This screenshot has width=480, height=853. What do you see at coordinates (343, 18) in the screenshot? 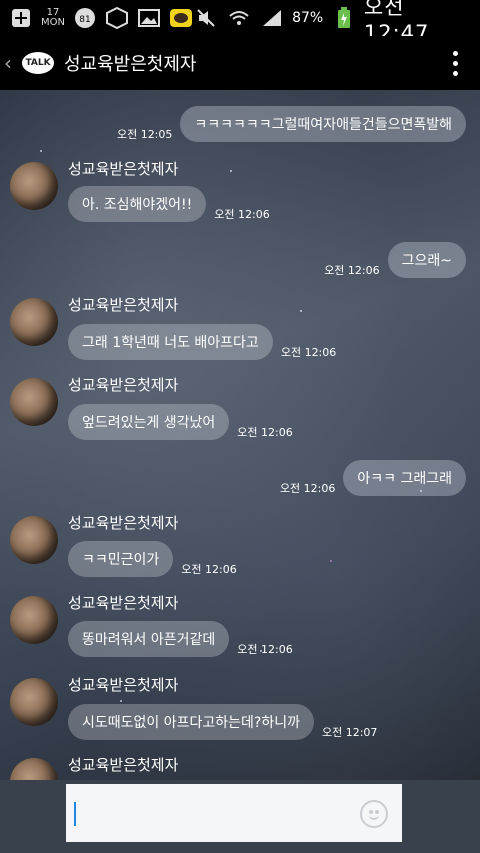
I see `battery-icon` at bounding box center [343, 18].